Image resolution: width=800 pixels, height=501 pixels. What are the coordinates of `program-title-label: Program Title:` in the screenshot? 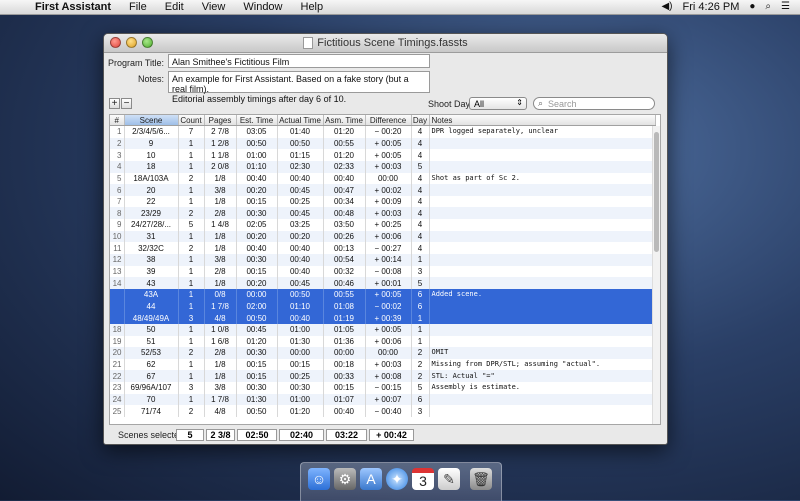 It's located at (135, 63).